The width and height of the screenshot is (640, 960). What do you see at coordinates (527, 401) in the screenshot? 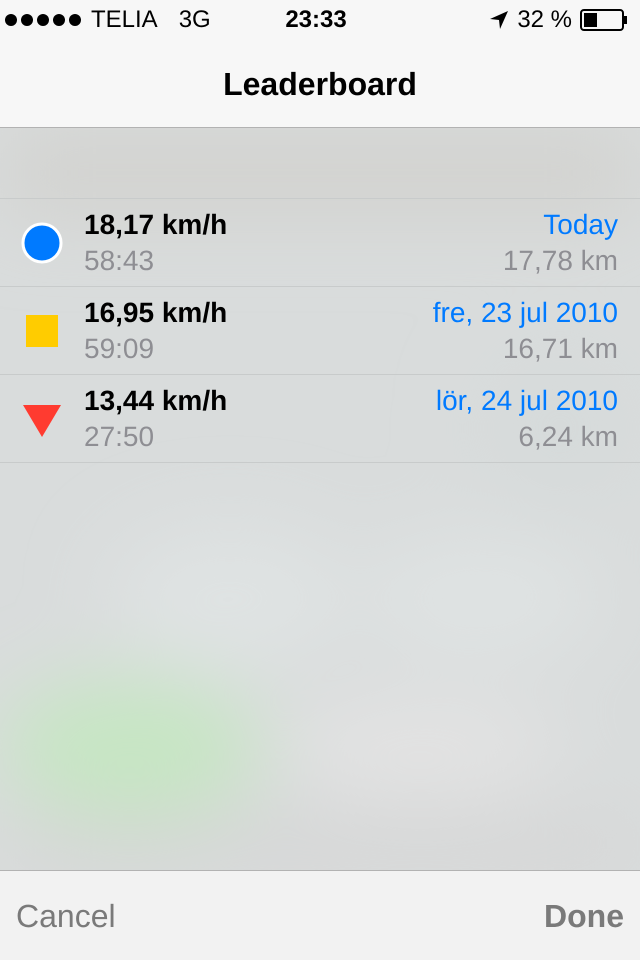
I see `date-label: lör, 24 jul 2010` at bounding box center [527, 401].